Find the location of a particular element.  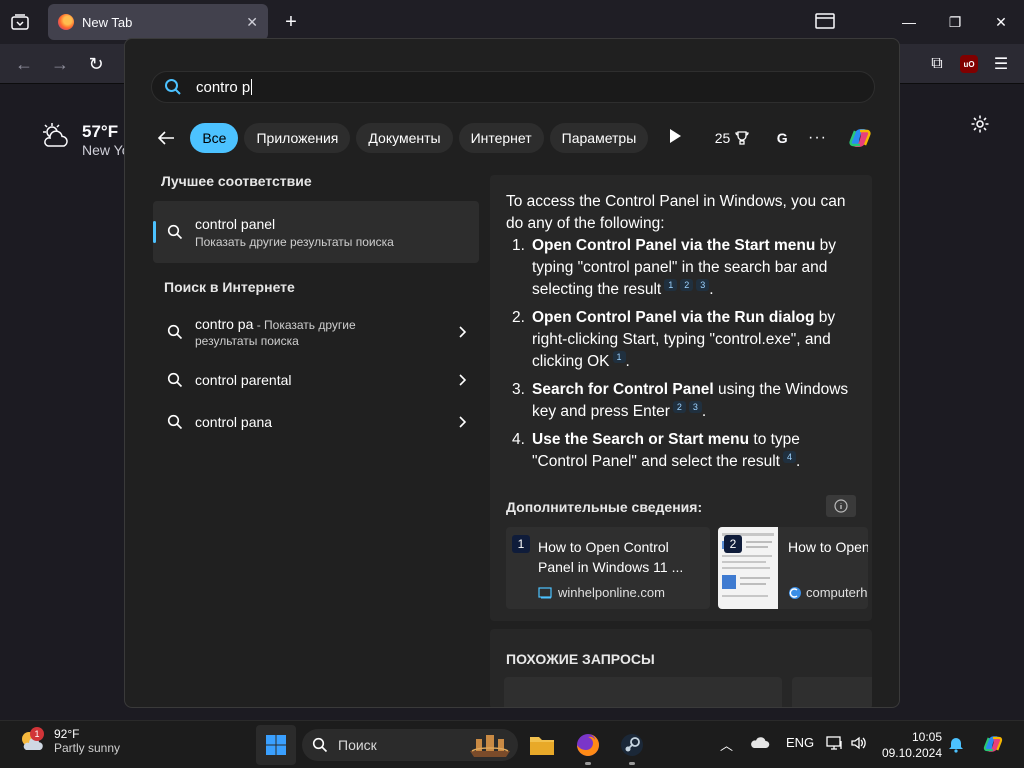

back-button is located at coordinates (165, 138).